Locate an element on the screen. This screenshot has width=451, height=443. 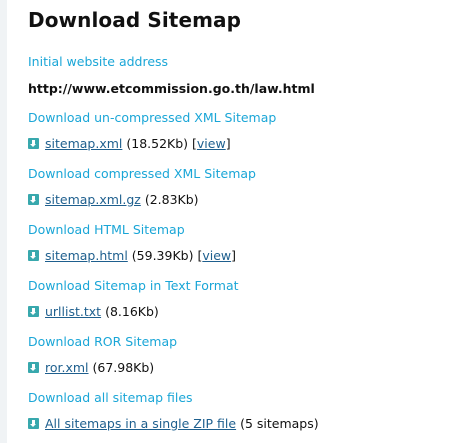
sitemap-xml-size: (18.52Kb) is located at coordinates (157, 143).